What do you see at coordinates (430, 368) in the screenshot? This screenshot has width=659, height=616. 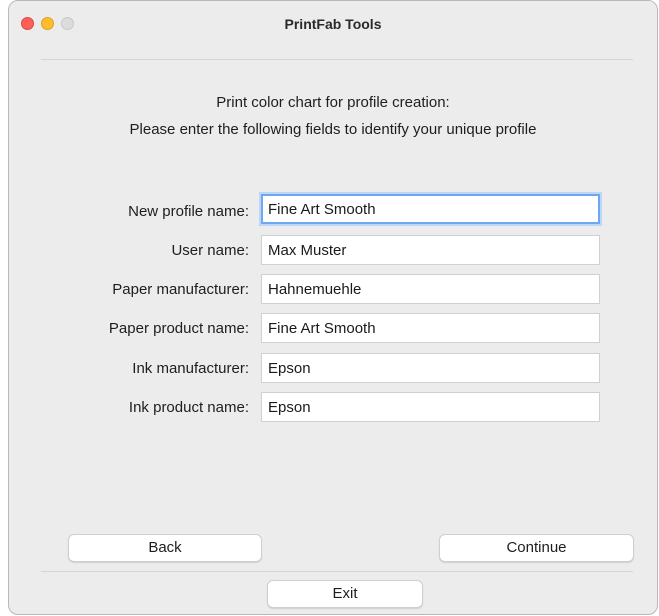 I see `ink-manufacturer-input` at bounding box center [430, 368].